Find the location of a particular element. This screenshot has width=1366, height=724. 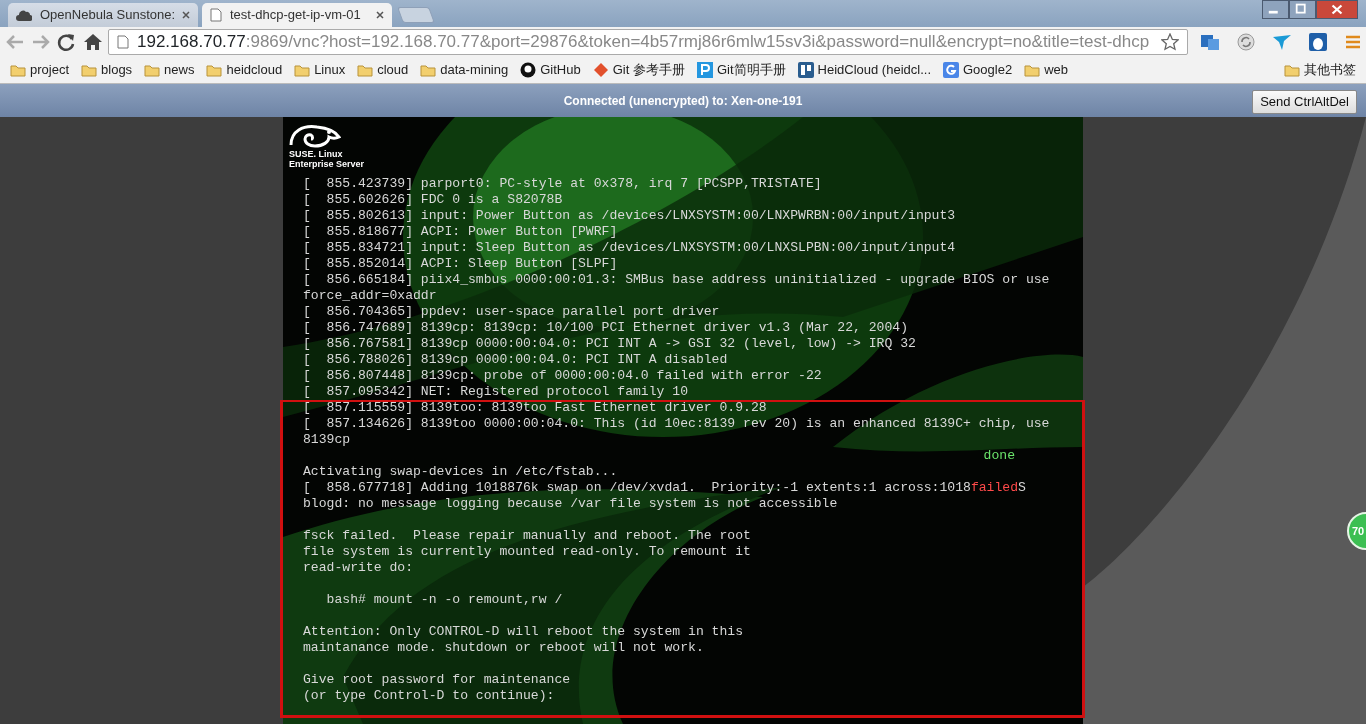

console-line: blogd: no message logging because /var file system is not accessible is located at coordinates (570, 504).